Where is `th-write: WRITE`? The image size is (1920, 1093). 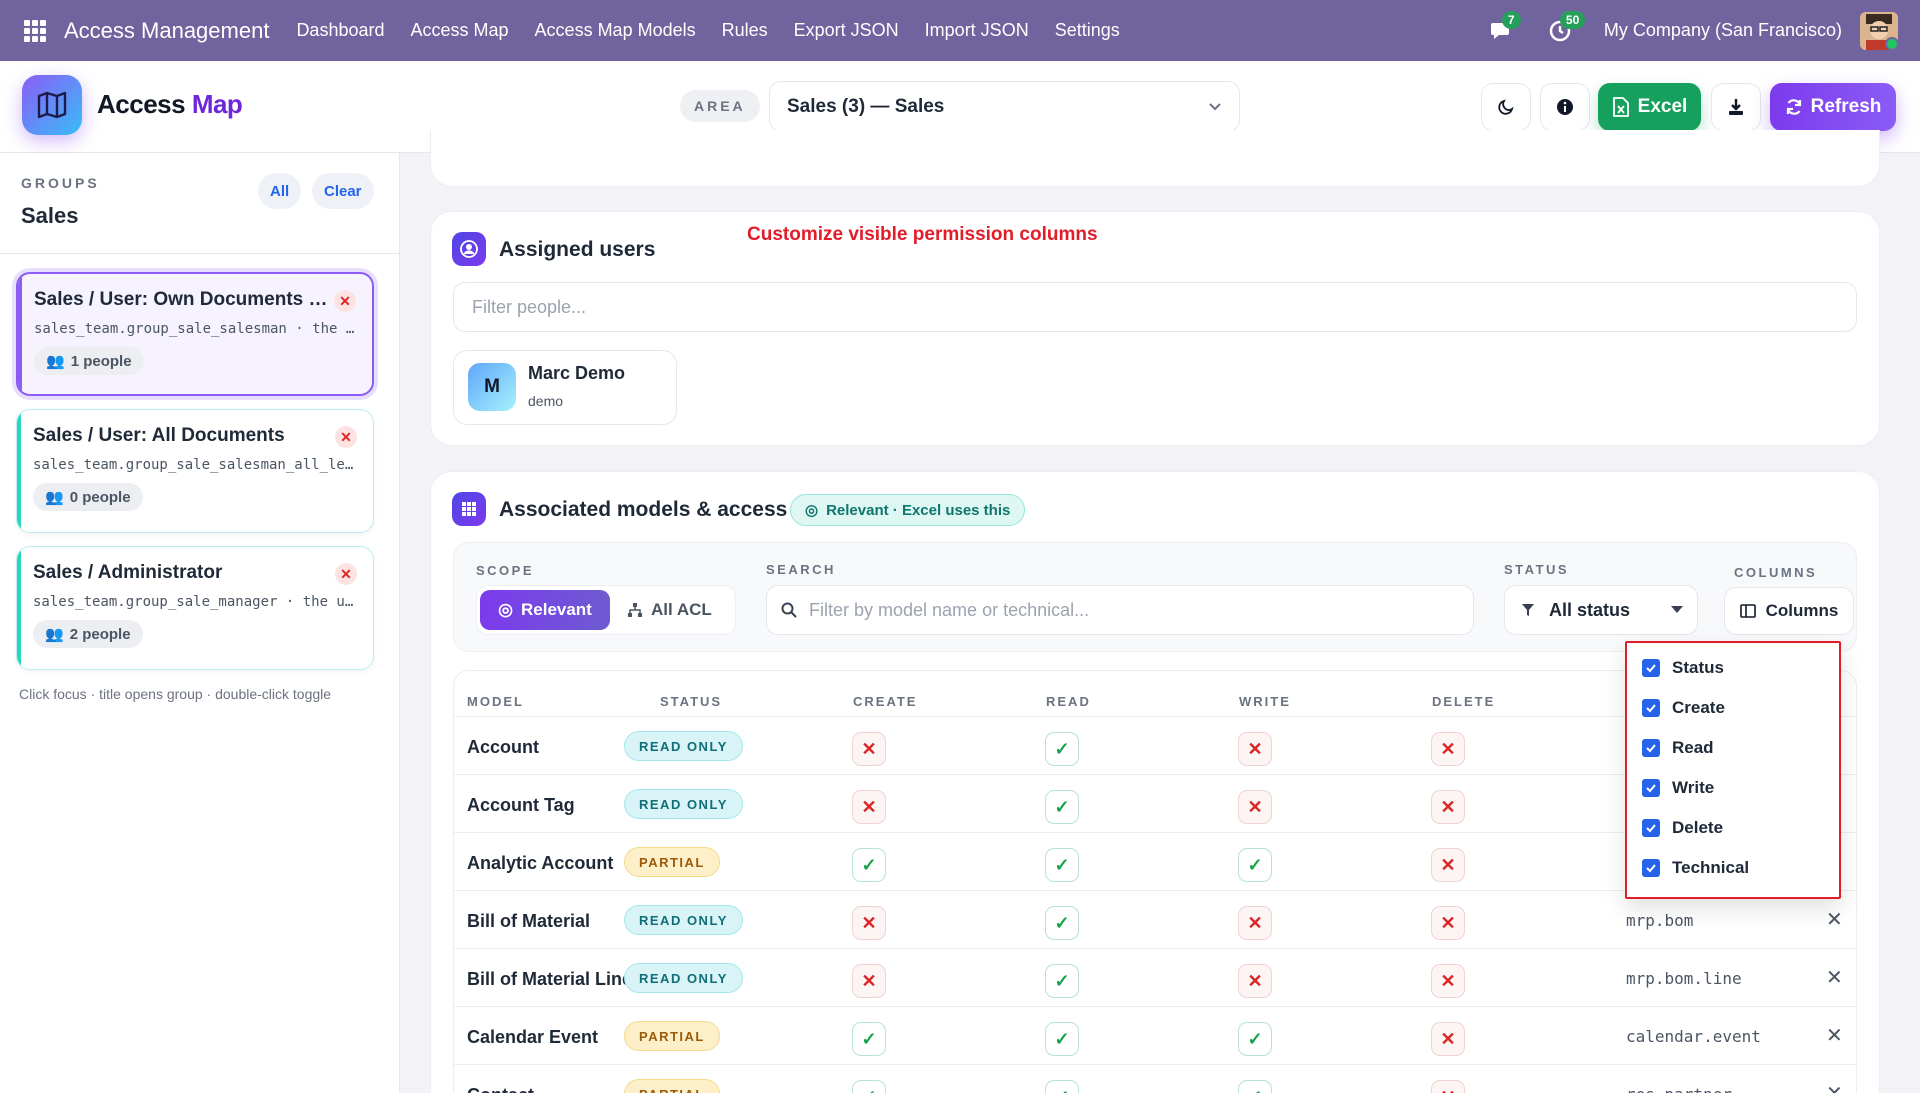 th-write: WRITE is located at coordinates (1265, 701).